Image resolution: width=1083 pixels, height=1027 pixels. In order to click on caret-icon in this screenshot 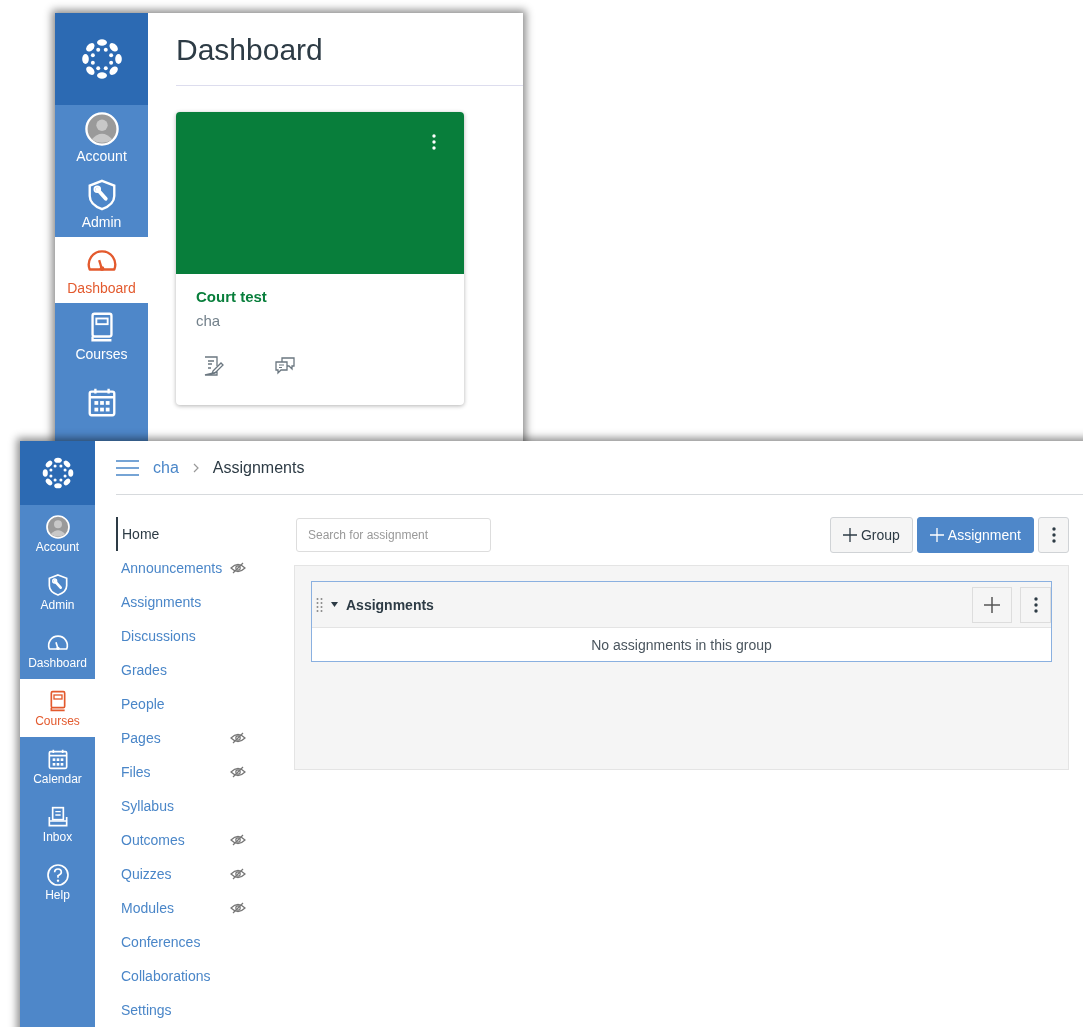, I will do `click(334, 604)`.